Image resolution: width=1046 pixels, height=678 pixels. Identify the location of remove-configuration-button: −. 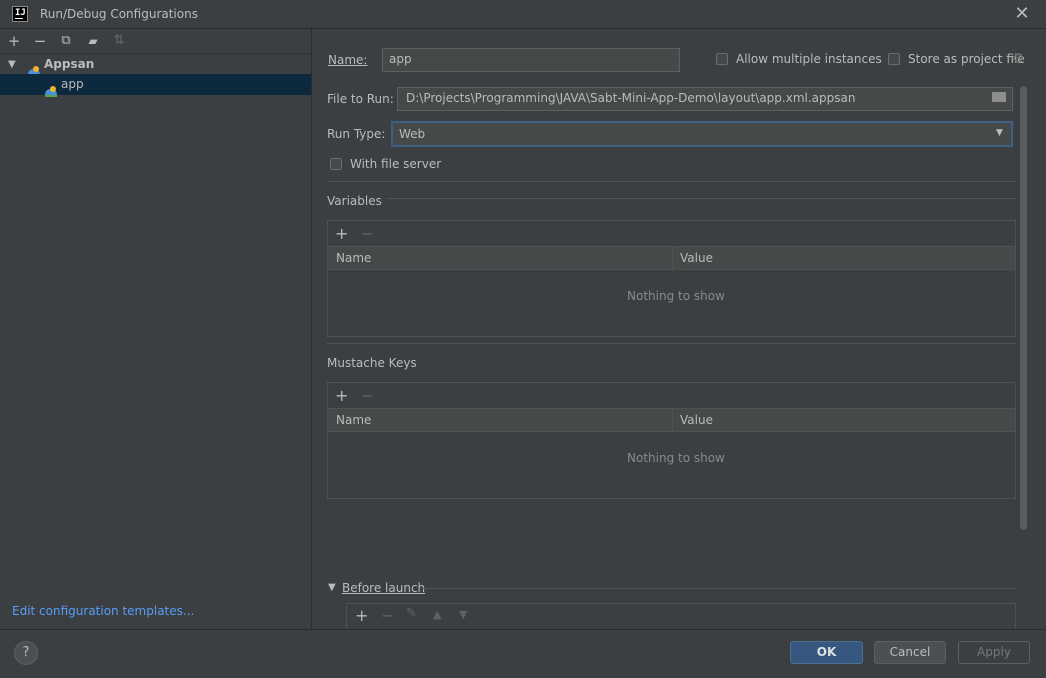
(40, 41).